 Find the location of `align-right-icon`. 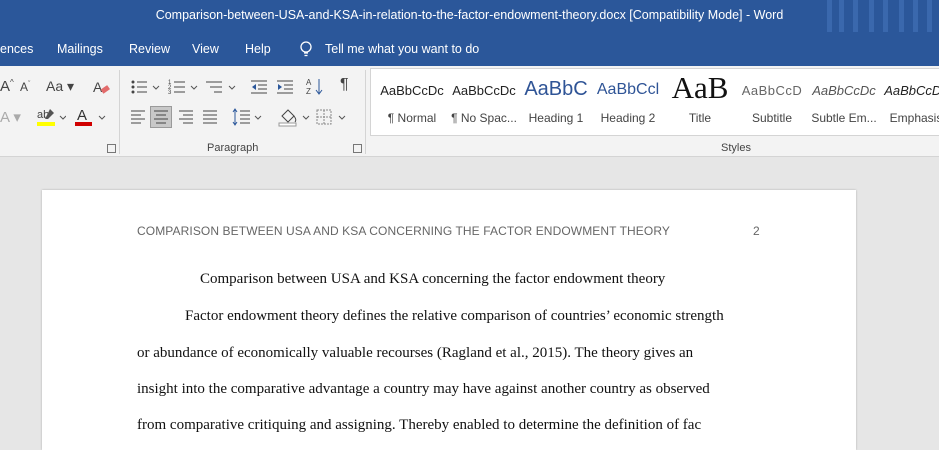

align-right-icon is located at coordinates (186, 117).